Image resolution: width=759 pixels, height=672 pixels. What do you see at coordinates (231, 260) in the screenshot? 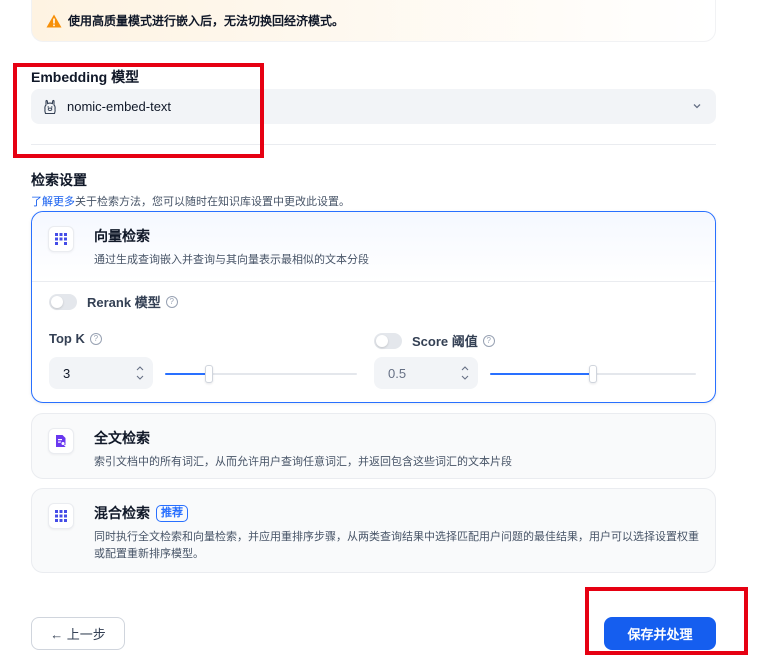
I see `vector-retrieval-desc: 通过生成查询嵌入并查询与其向量表示最相似的文本分段` at bounding box center [231, 260].